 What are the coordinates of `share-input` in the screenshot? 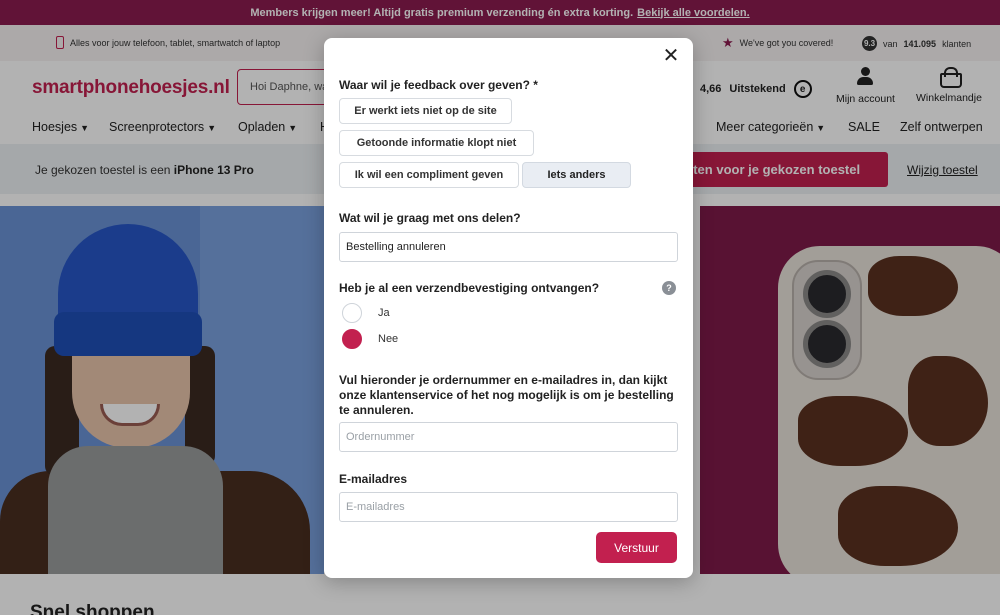 It's located at (508, 247).